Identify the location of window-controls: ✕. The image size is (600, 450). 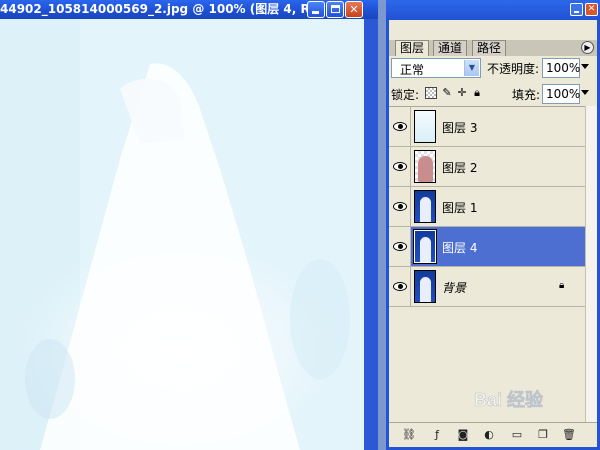
(335, 9).